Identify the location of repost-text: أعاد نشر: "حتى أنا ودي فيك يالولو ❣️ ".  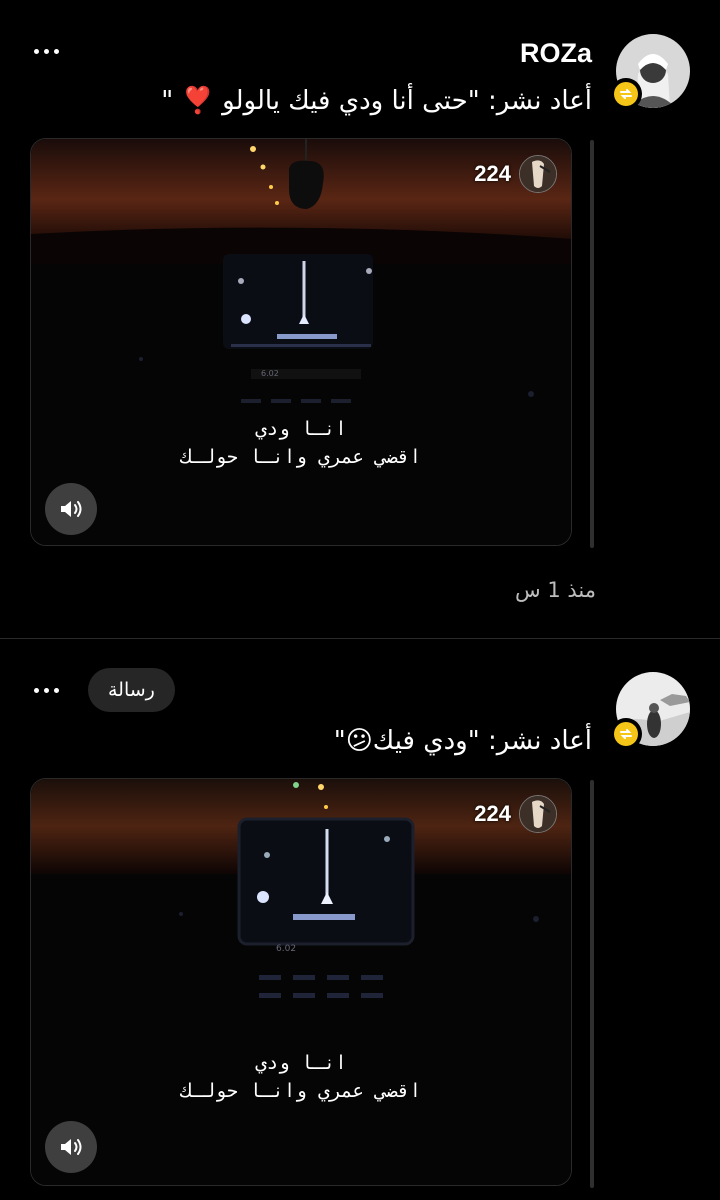
(376, 101).